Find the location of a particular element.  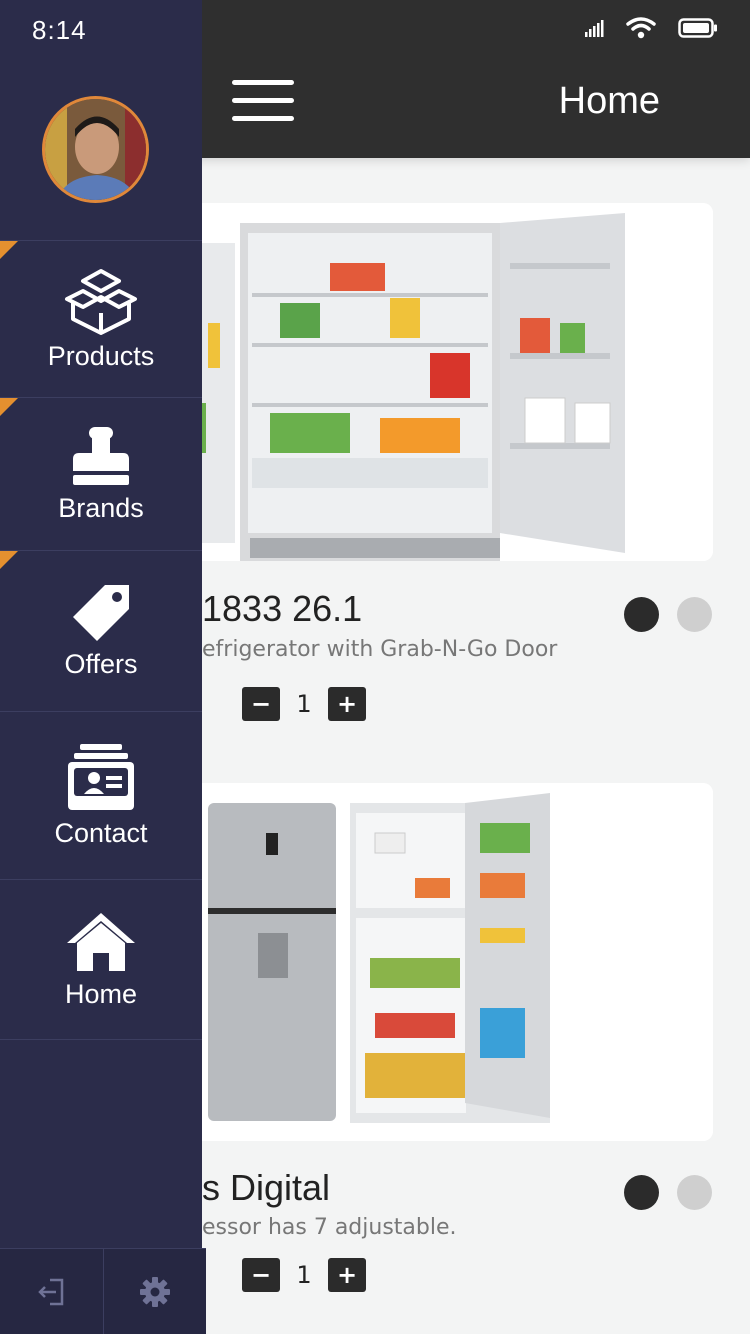

logout-button is located at coordinates (52, 1291).